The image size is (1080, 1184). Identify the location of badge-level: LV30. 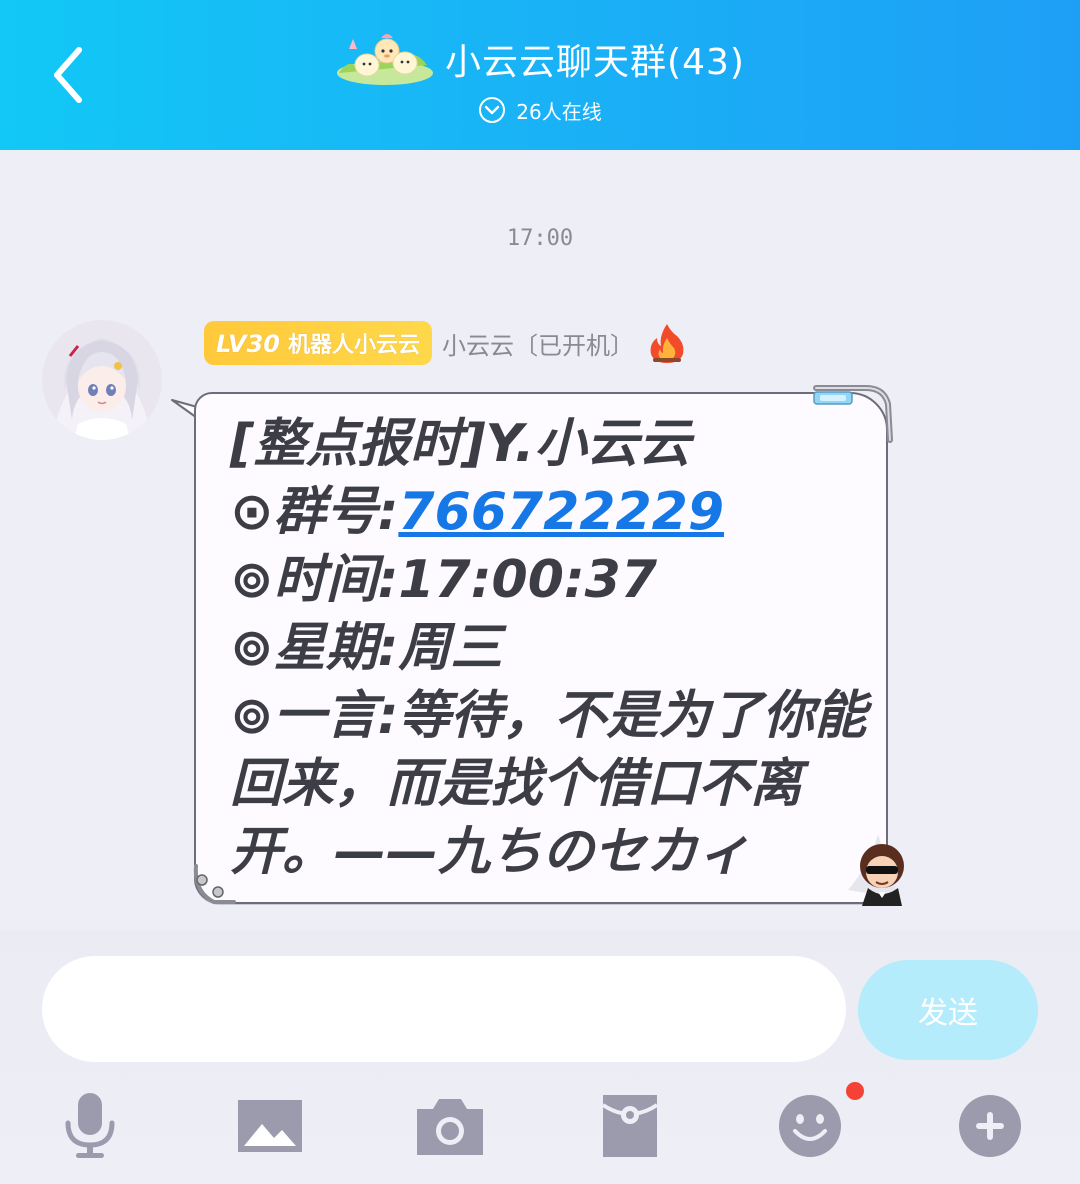
(248, 344).